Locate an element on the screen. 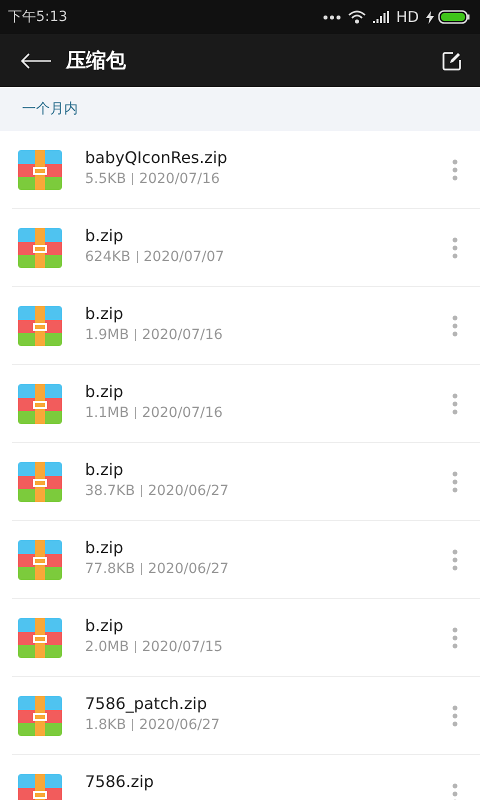  file-row: b.zip 1.9MB 2020/07/16 is located at coordinates (240, 325).